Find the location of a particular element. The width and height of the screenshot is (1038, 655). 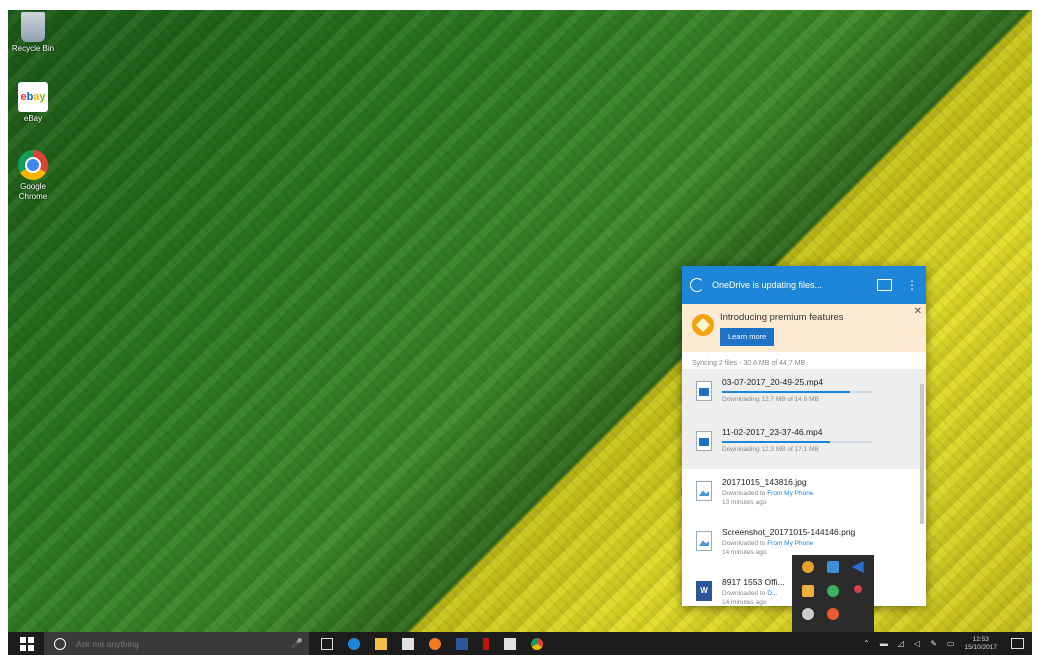

clock: 12:53 15/10/2017 is located at coordinates (980, 644).